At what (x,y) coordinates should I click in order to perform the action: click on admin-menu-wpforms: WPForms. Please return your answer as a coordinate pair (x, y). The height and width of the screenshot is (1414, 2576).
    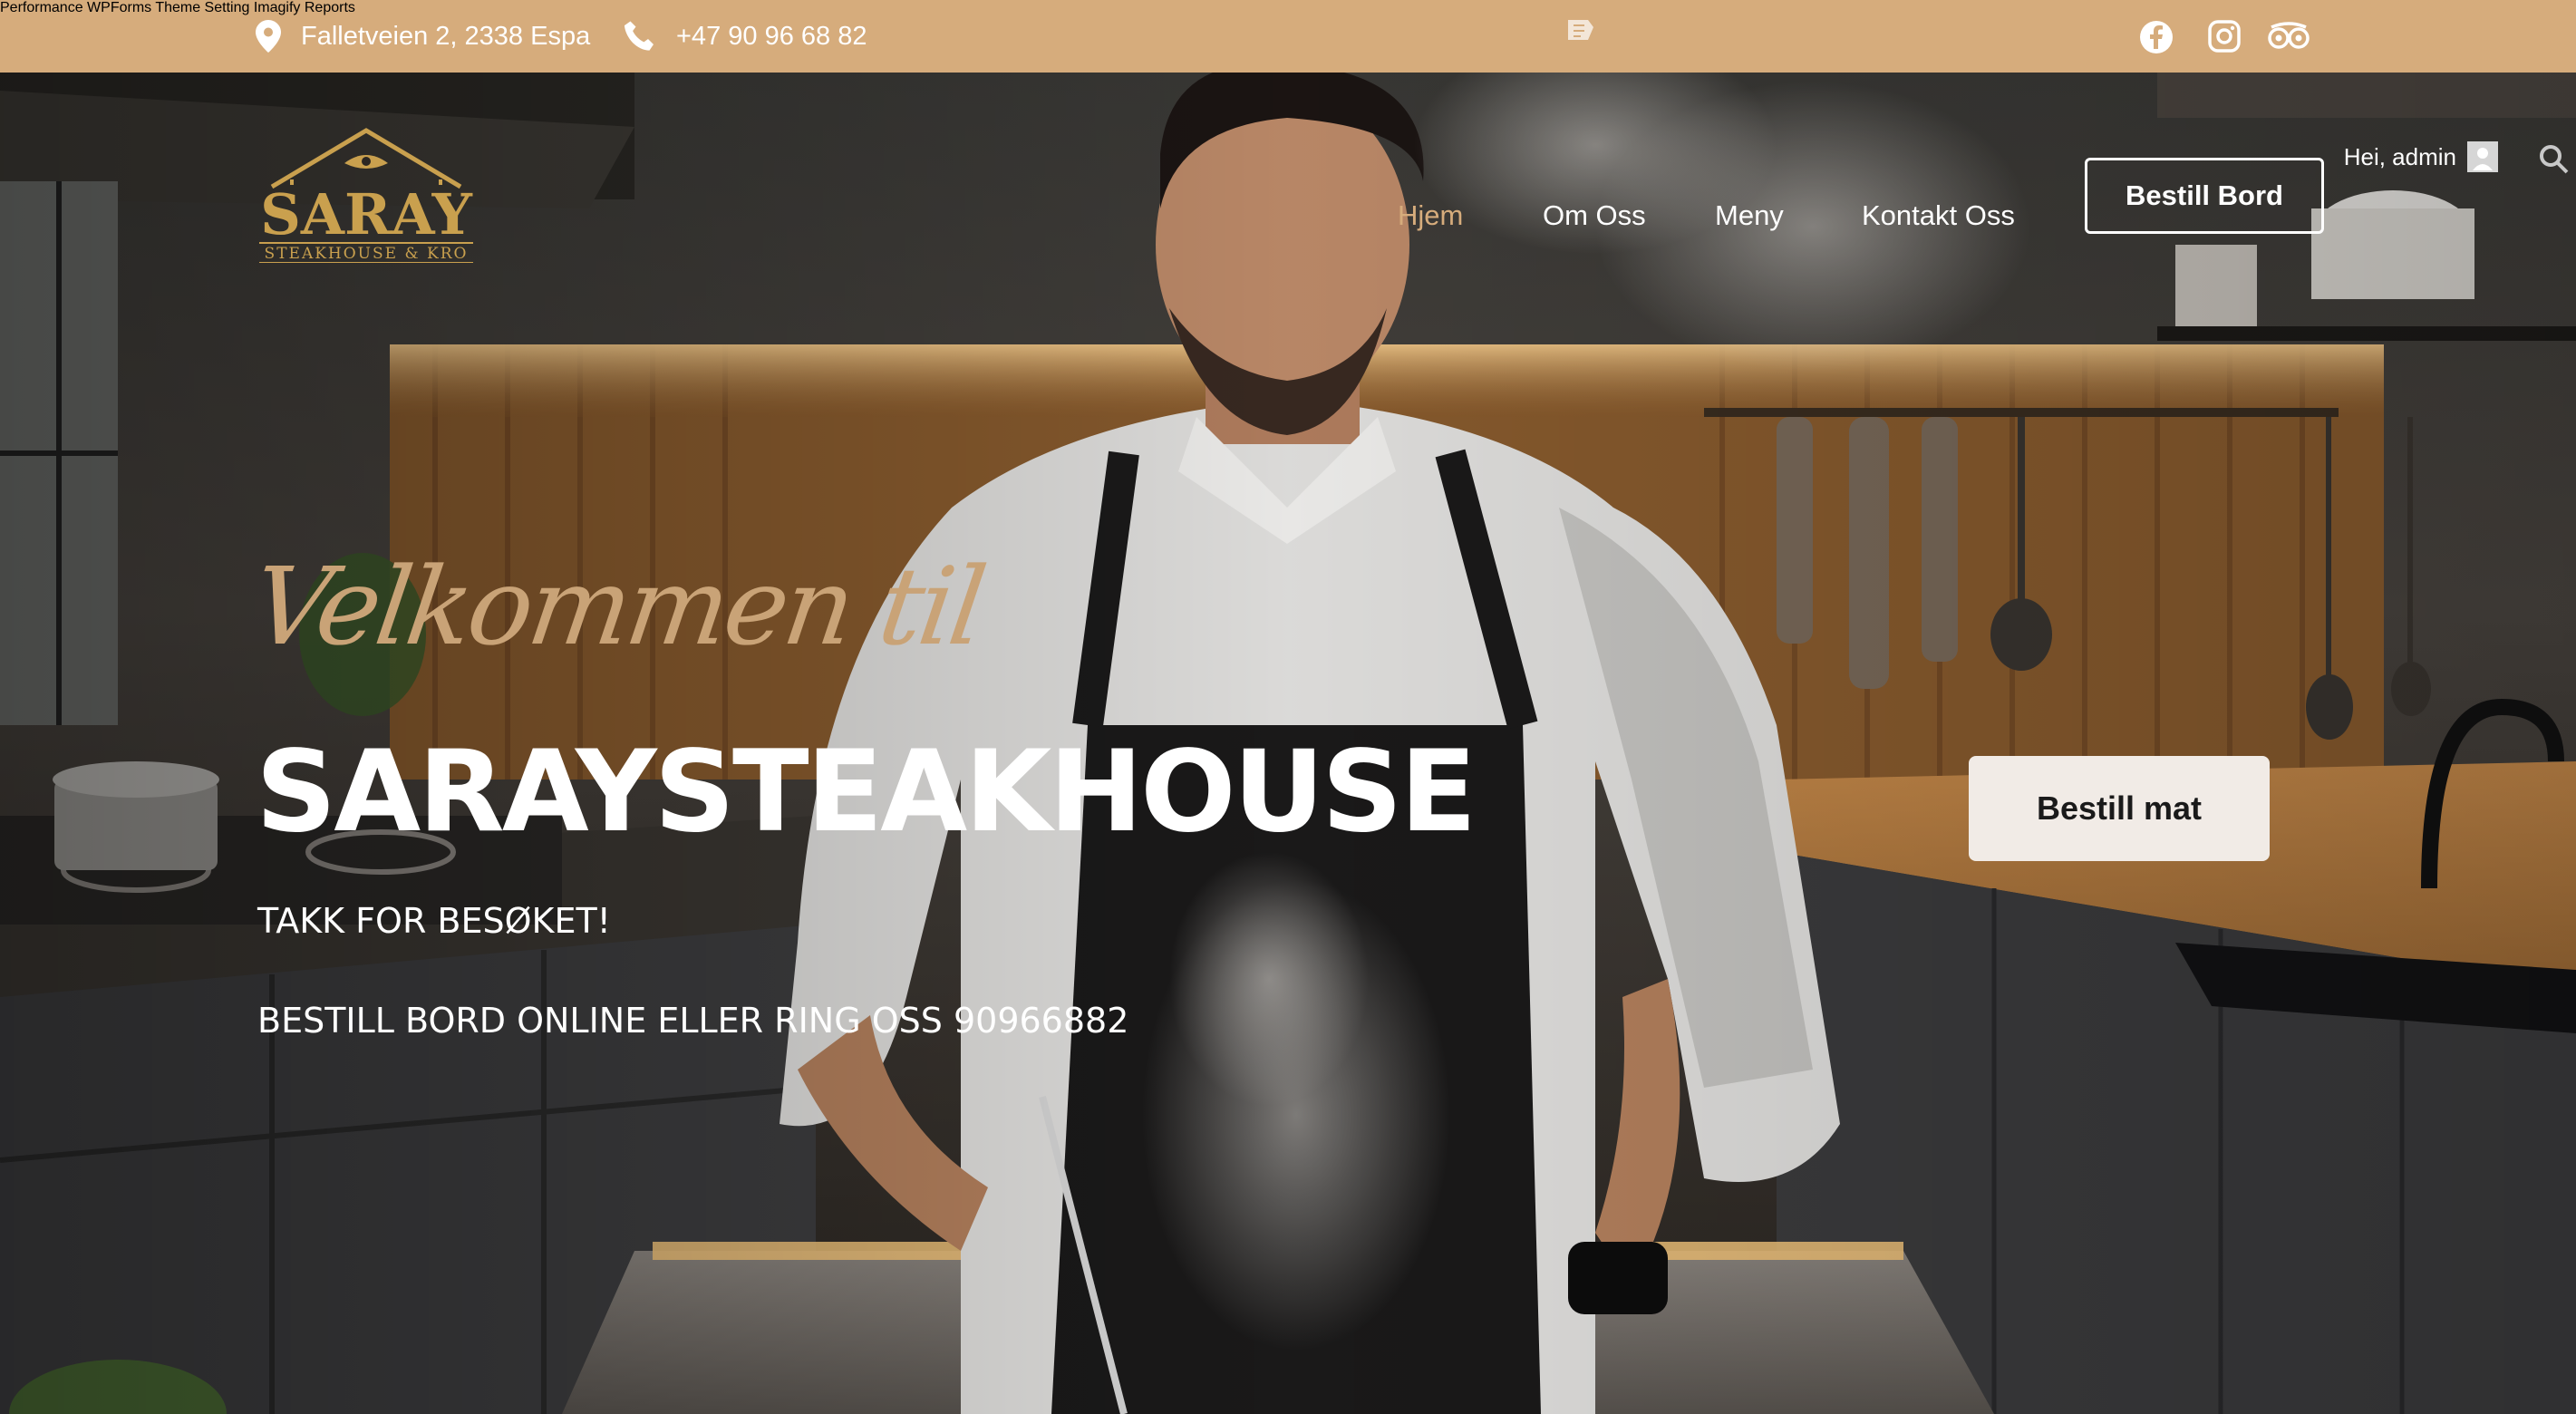
    Looking at the image, I should click on (119, 7).